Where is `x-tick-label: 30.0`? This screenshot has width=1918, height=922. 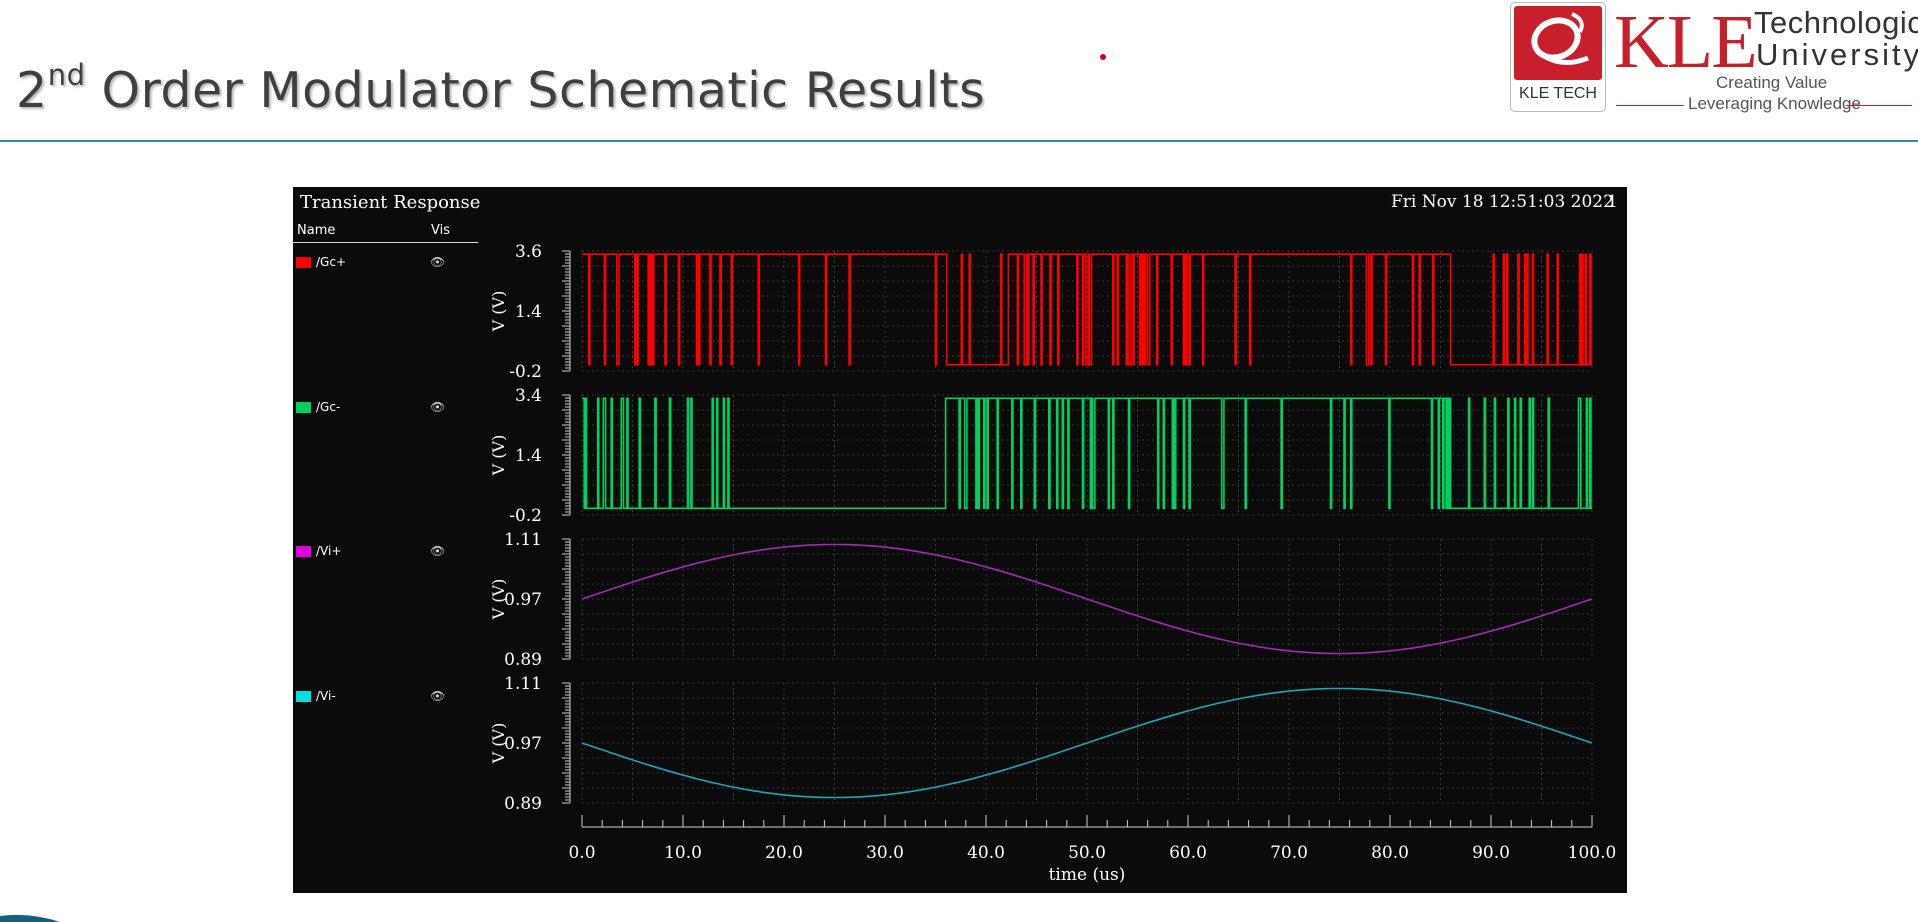 x-tick-label: 30.0 is located at coordinates (885, 853).